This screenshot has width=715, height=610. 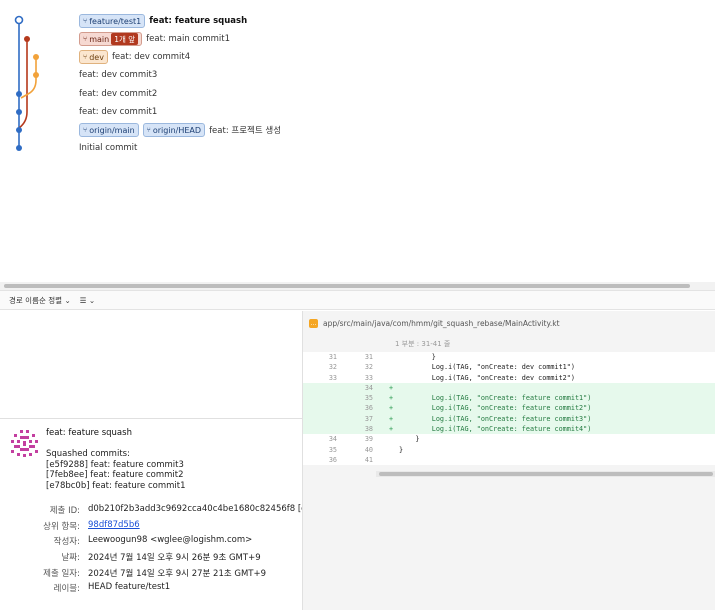 I want to click on meta-label: 제출 ID:, so click(x=64, y=511).